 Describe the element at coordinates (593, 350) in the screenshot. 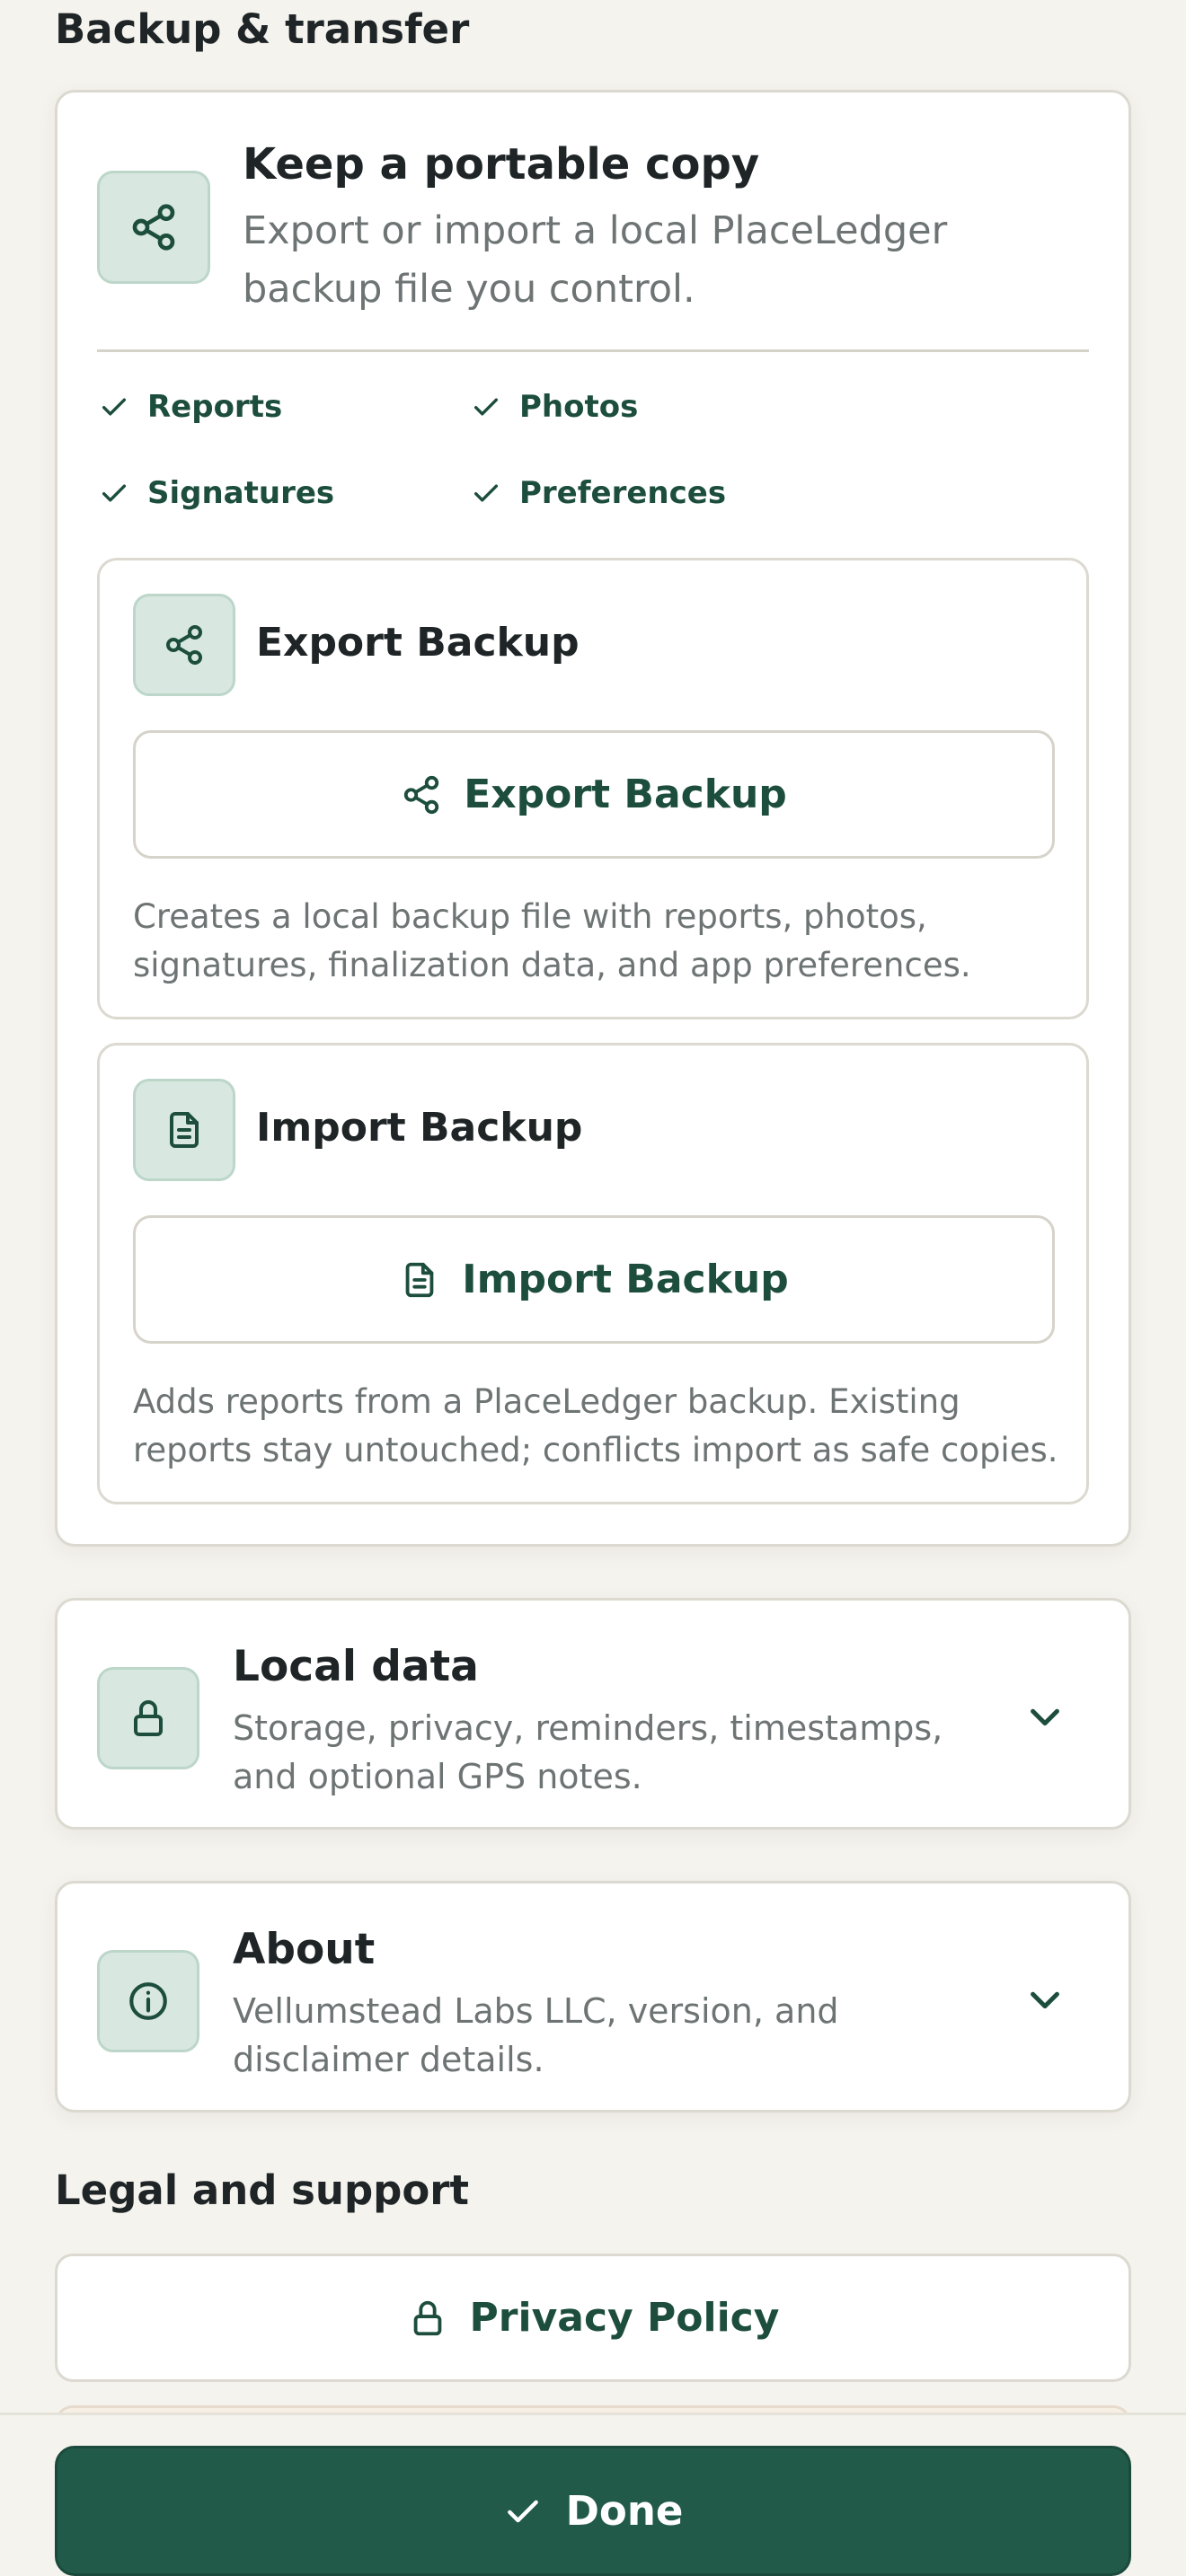

I see `divider` at that location.